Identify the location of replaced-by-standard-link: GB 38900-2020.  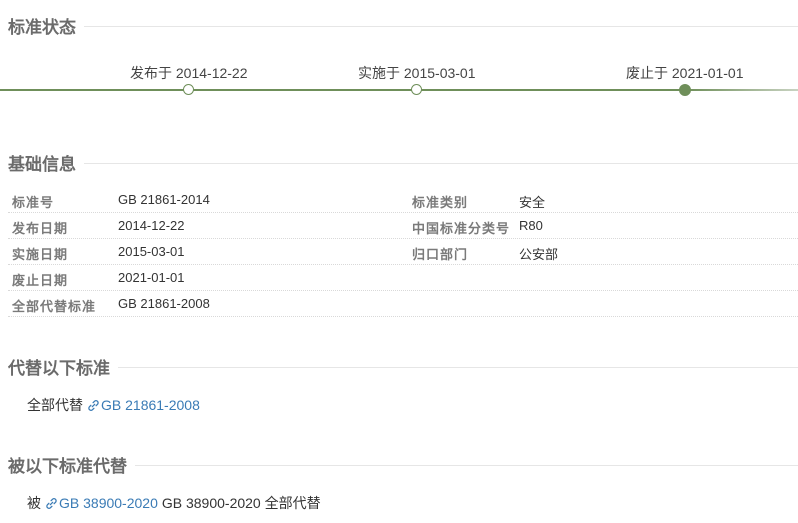
(108, 503).